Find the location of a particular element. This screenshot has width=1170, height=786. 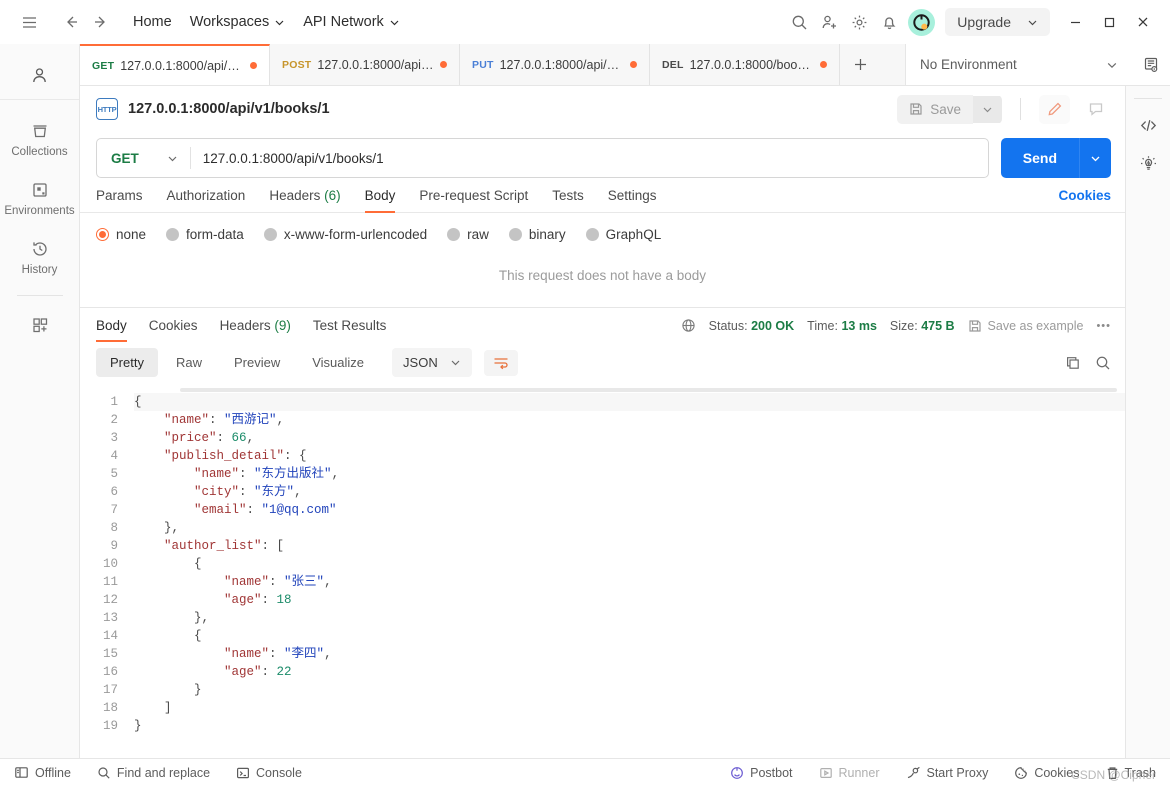

save-dropdown-button is located at coordinates (987, 109).